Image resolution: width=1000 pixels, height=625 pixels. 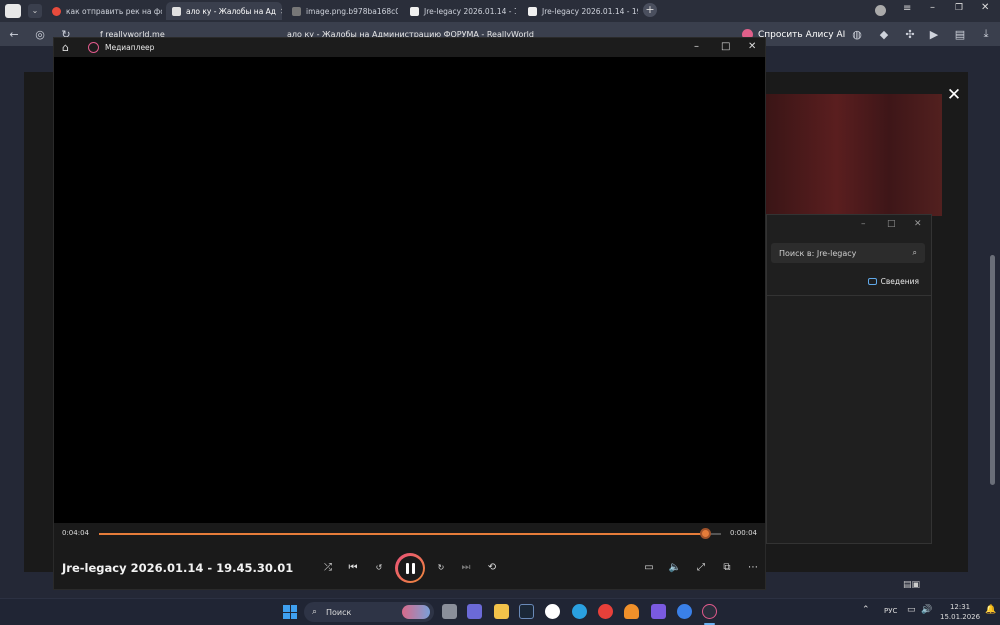 What do you see at coordinates (907, 8) in the screenshot?
I see `menu-icon: ≡` at bounding box center [907, 8].